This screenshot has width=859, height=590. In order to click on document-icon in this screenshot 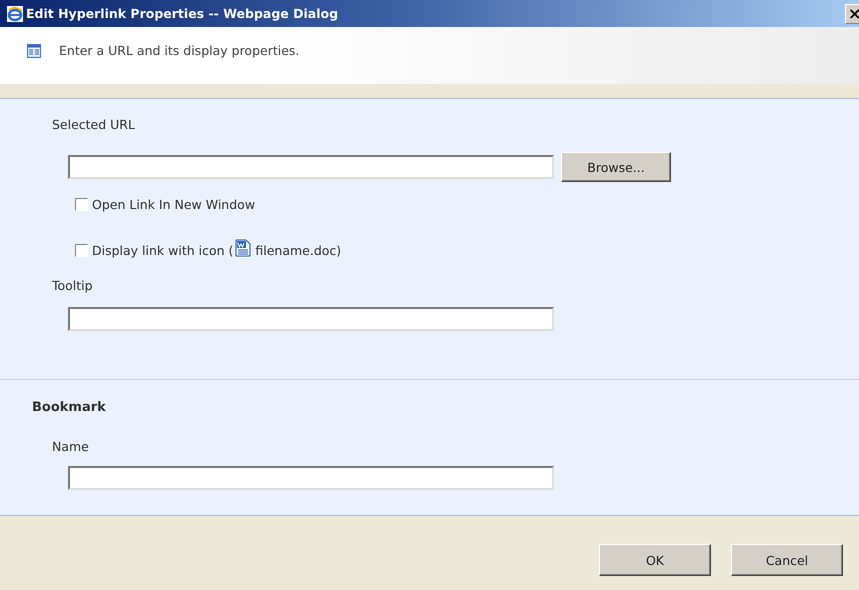, I will do `click(243, 247)`.